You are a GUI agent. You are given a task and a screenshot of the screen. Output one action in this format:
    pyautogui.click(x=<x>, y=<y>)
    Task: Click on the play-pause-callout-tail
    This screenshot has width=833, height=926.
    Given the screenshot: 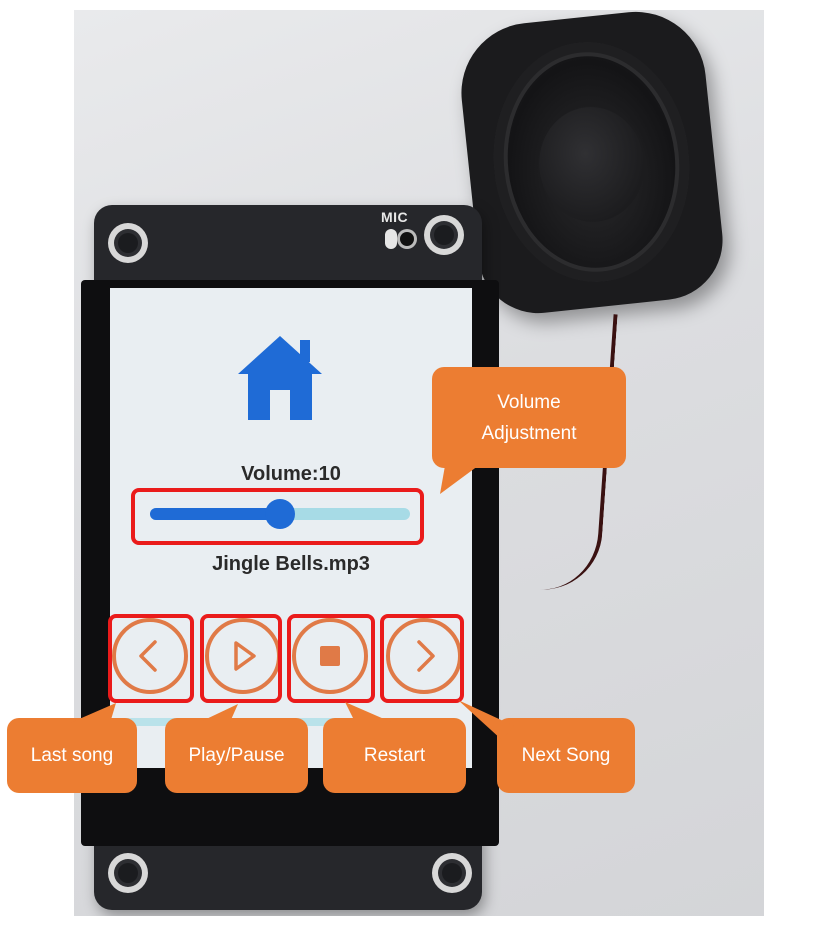 What is the action you would take?
    pyautogui.click(x=219, y=713)
    